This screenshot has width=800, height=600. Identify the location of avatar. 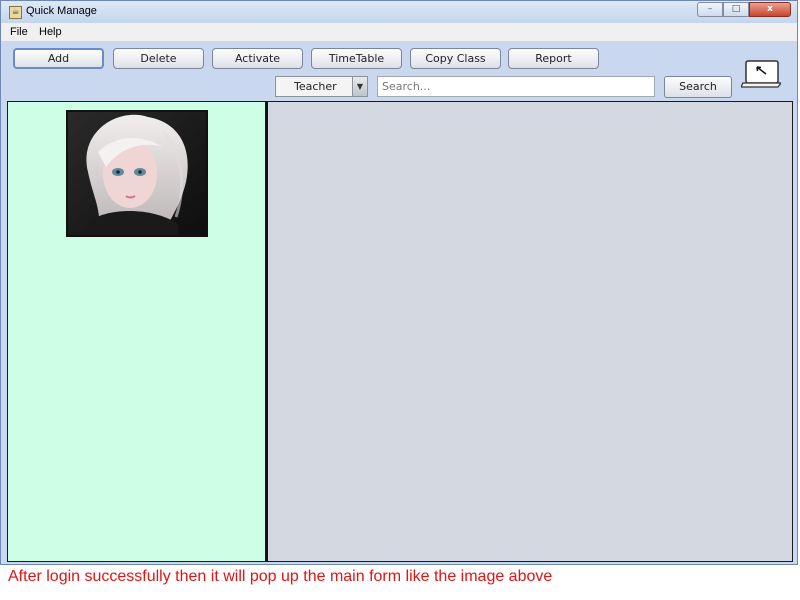
(137, 173).